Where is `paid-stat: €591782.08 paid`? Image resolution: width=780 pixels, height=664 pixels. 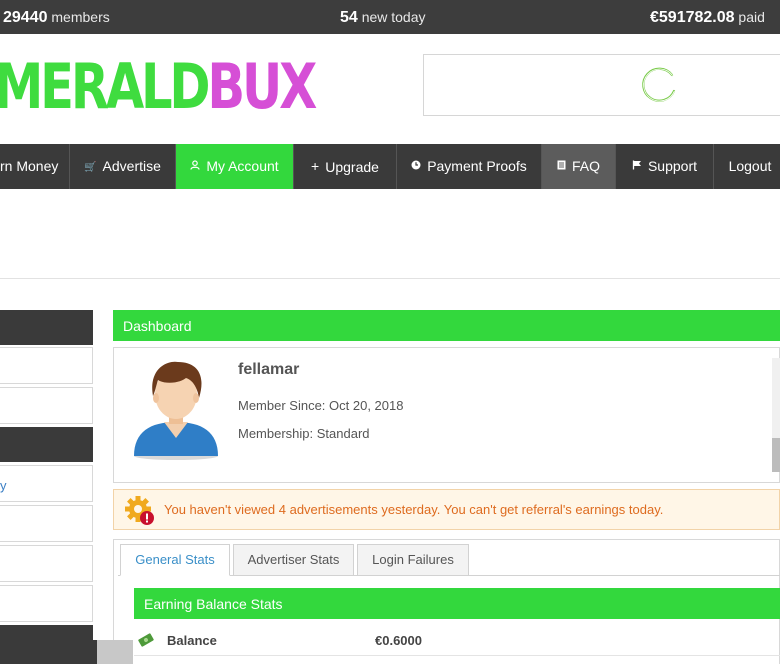 paid-stat: €591782.08 paid is located at coordinates (707, 18).